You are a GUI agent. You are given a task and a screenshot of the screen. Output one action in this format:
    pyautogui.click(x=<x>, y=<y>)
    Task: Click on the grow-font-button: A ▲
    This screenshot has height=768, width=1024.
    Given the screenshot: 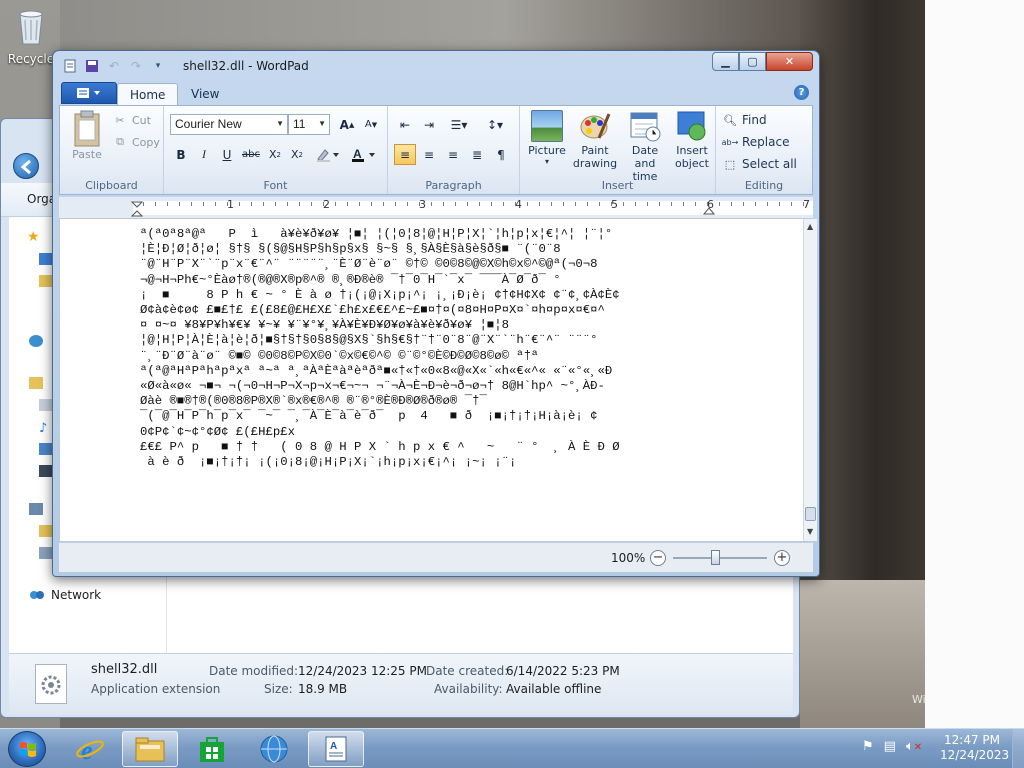 What is the action you would take?
    pyautogui.click(x=347, y=124)
    